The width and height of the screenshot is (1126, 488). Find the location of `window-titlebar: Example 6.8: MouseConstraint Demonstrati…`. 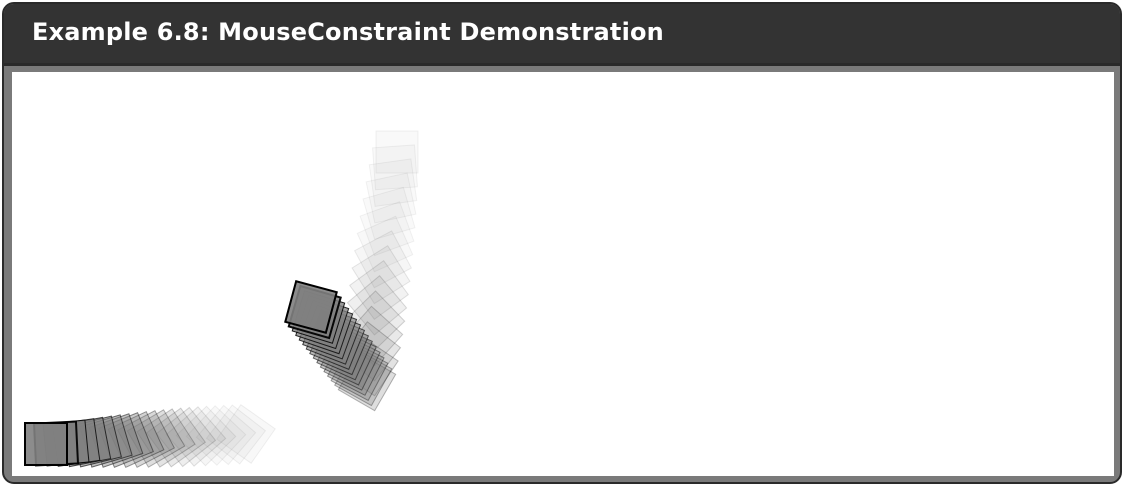

window-titlebar: Example 6.8: MouseConstraint Demonstrati… is located at coordinates (562, 35).